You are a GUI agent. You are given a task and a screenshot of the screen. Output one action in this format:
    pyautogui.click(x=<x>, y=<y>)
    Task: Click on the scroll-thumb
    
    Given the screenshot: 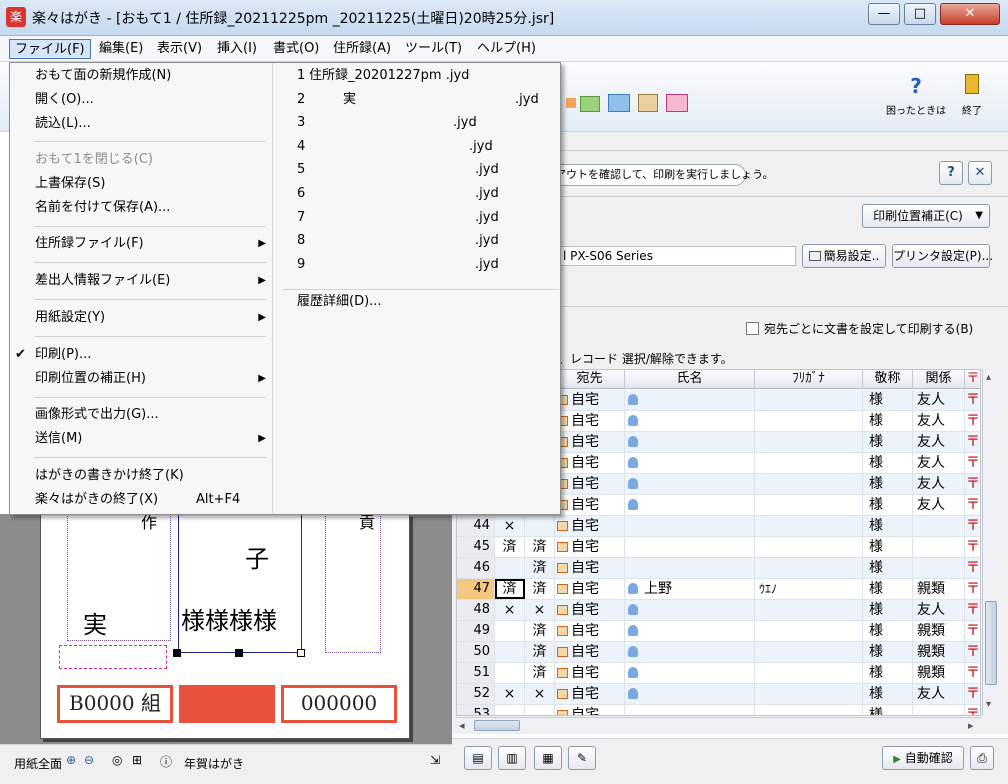 What is the action you would take?
    pyautogui.click(x=991, y=643)
    